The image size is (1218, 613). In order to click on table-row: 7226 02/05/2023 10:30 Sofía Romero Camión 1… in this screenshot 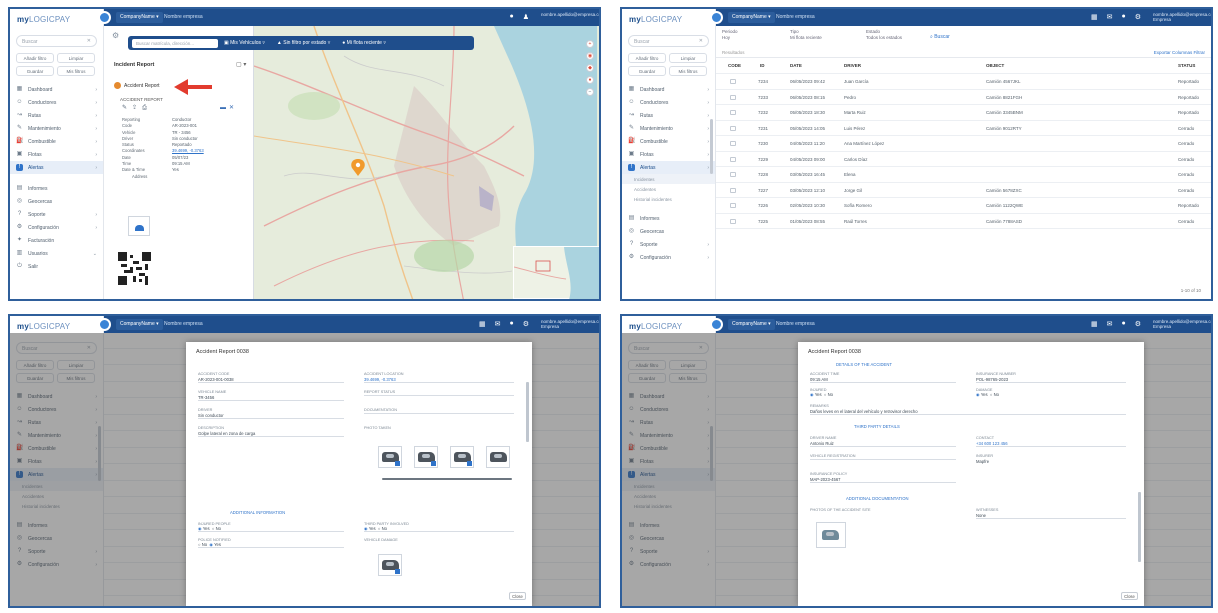, I will do `click(963, 206)`.